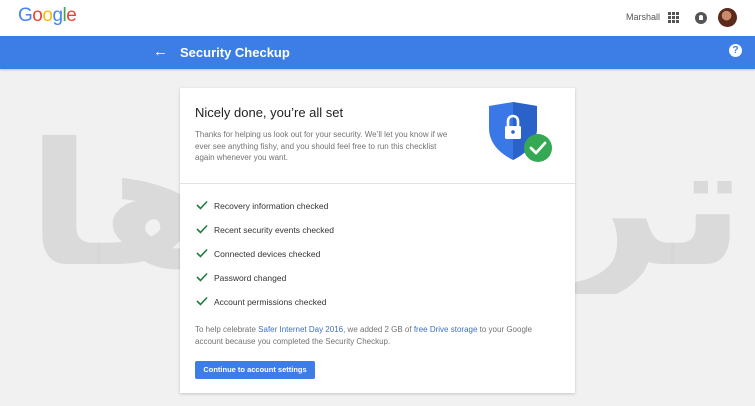 The width and height of the screenshot is (755, 406). What do you see at coordinates (25, 15) in the screenshot?
I see `logo-letter: G` at bounding box center [25, 15].